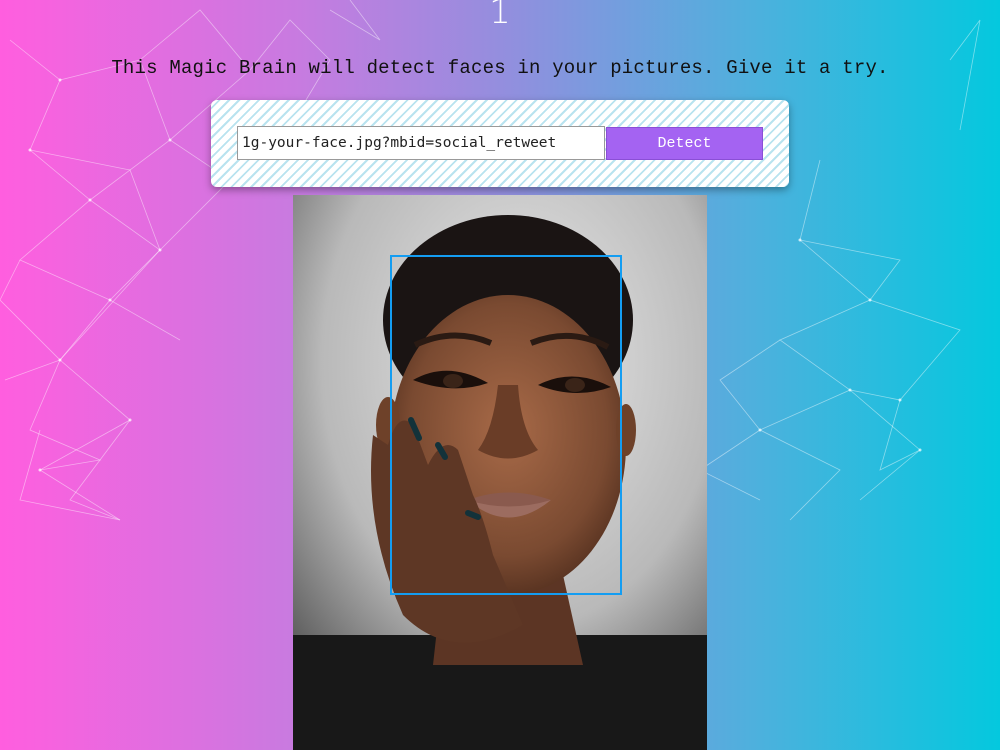 The height and width of the screenshot is (750, 1000). What do you see at coordinates (500, 16) in the screenshot?
I see `entry-count: 1` at bounding box center [500, 16].